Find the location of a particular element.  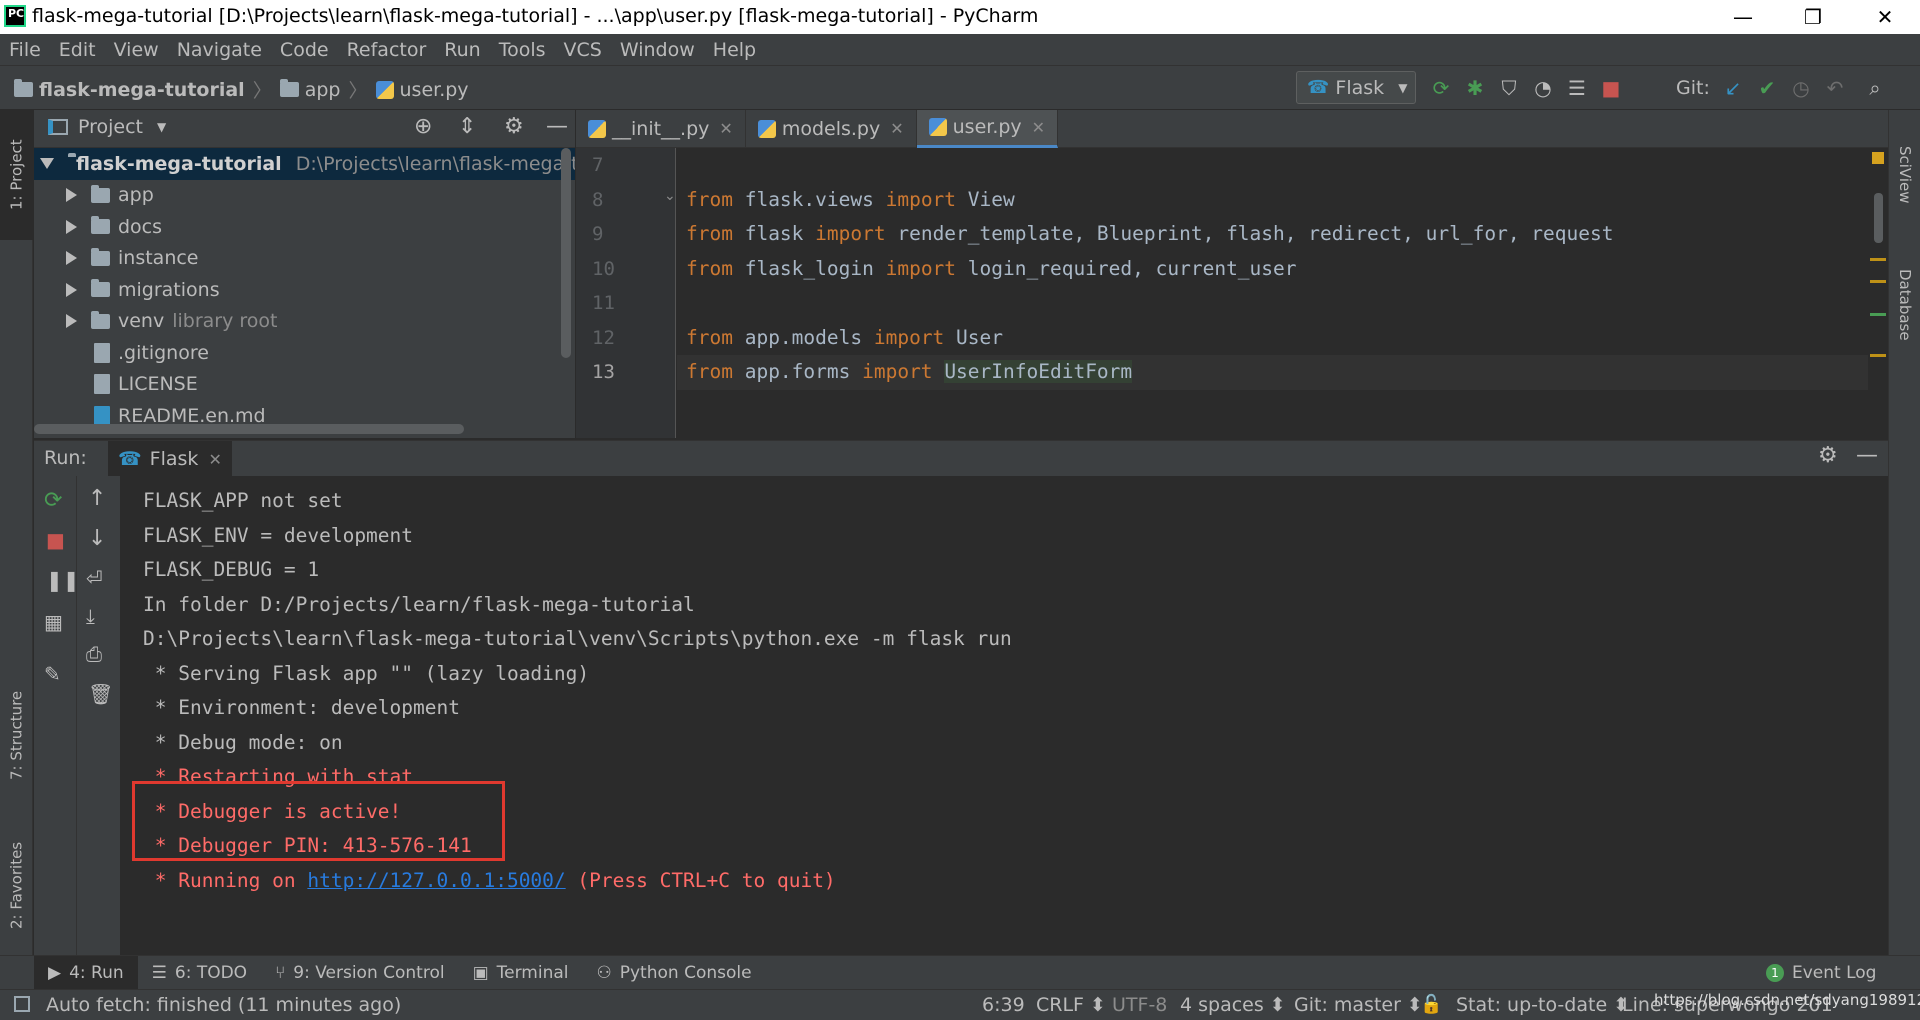

toggle-tool-windows-icon is located at coordinates (22, 1004).